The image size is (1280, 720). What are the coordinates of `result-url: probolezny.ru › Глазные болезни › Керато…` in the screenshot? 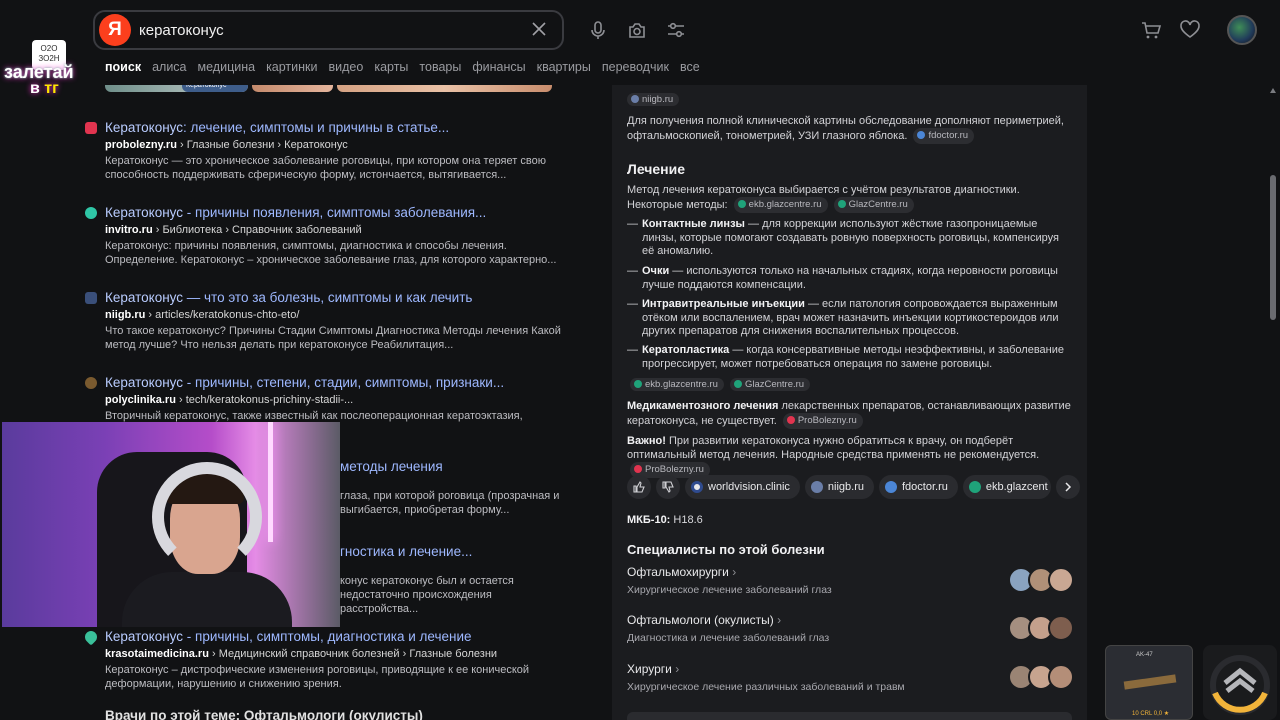 It's located at (226, 145).